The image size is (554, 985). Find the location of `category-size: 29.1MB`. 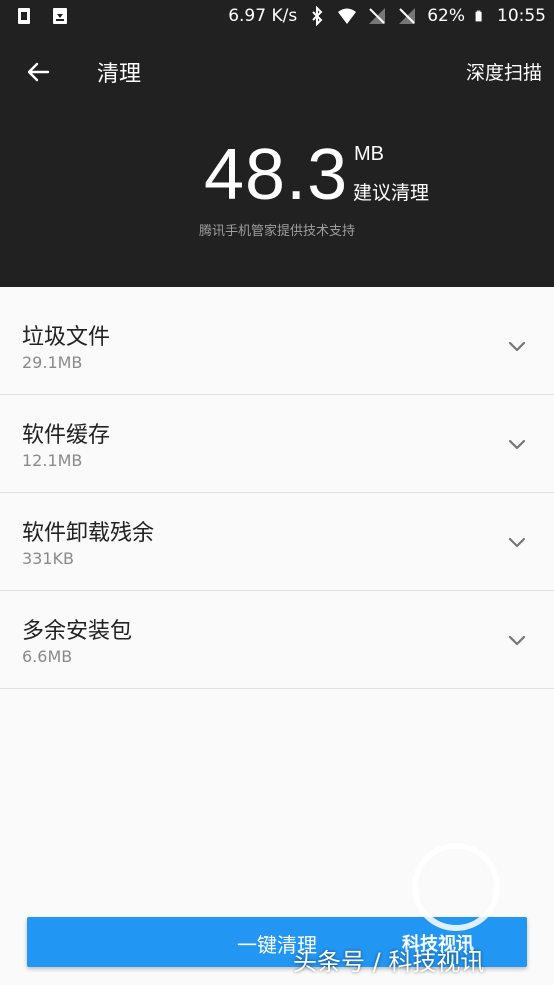

category-size: 29.1MB is located at coordinates (52, 362).